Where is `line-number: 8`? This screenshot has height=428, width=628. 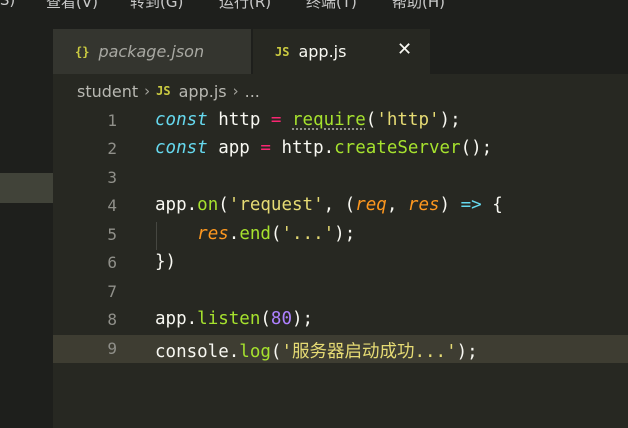
line-number: 8 is located at coordinates (112, 319).